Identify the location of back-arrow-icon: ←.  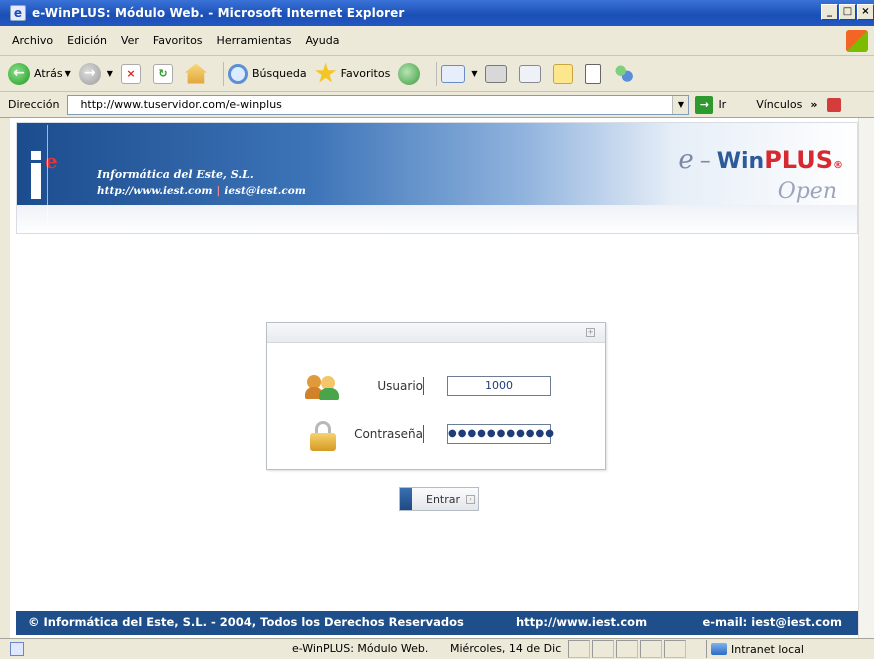
(19, 73).